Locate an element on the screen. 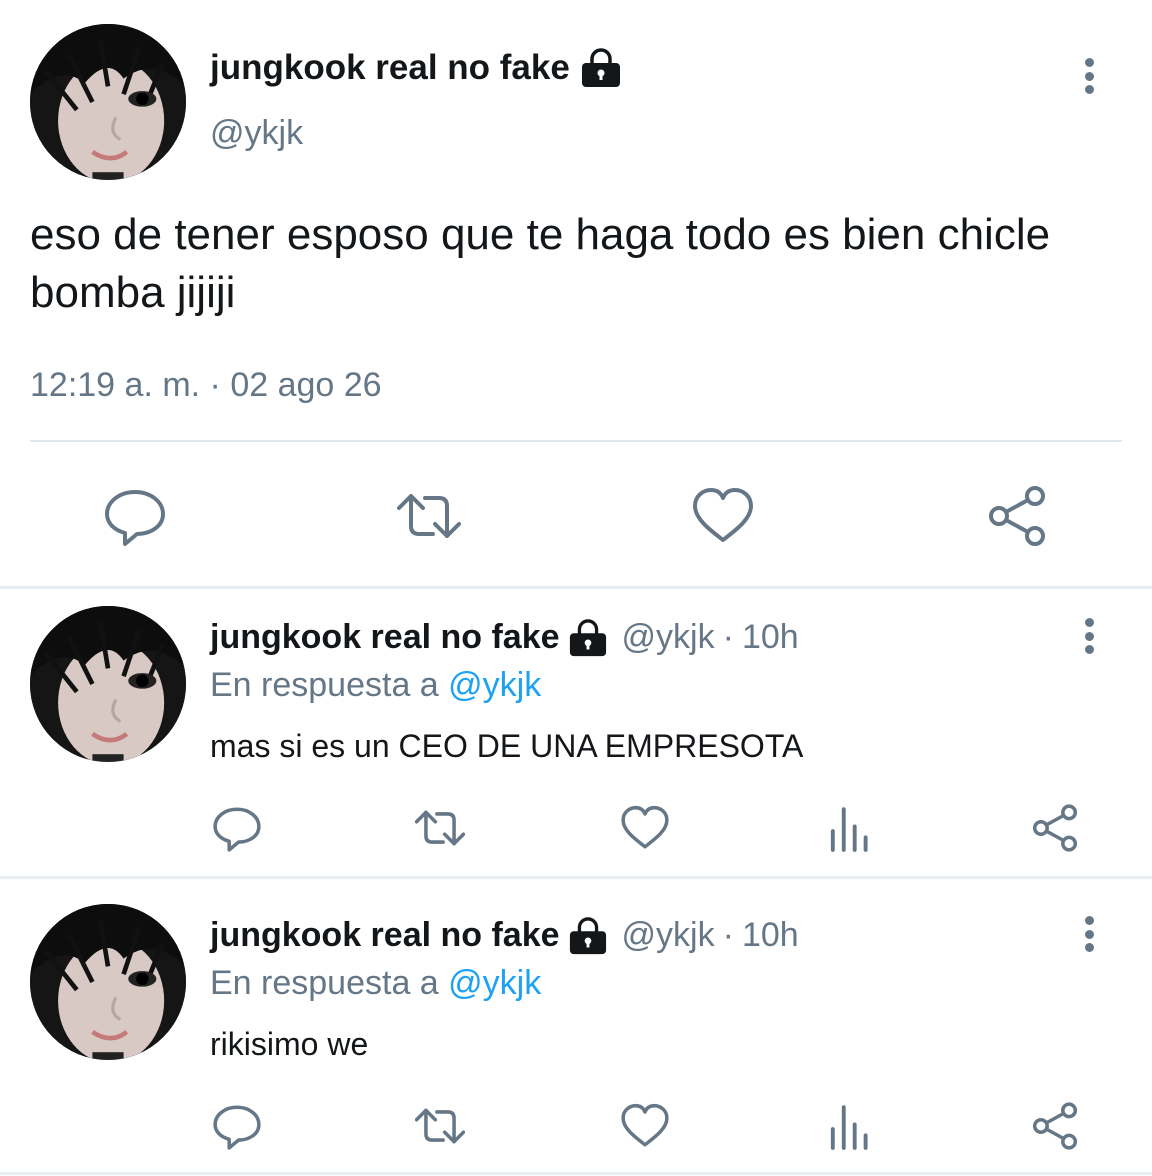 This screenshot has height=1176, width=1152. reply-text: rikisimo we is located at coordinates (289, 1044).